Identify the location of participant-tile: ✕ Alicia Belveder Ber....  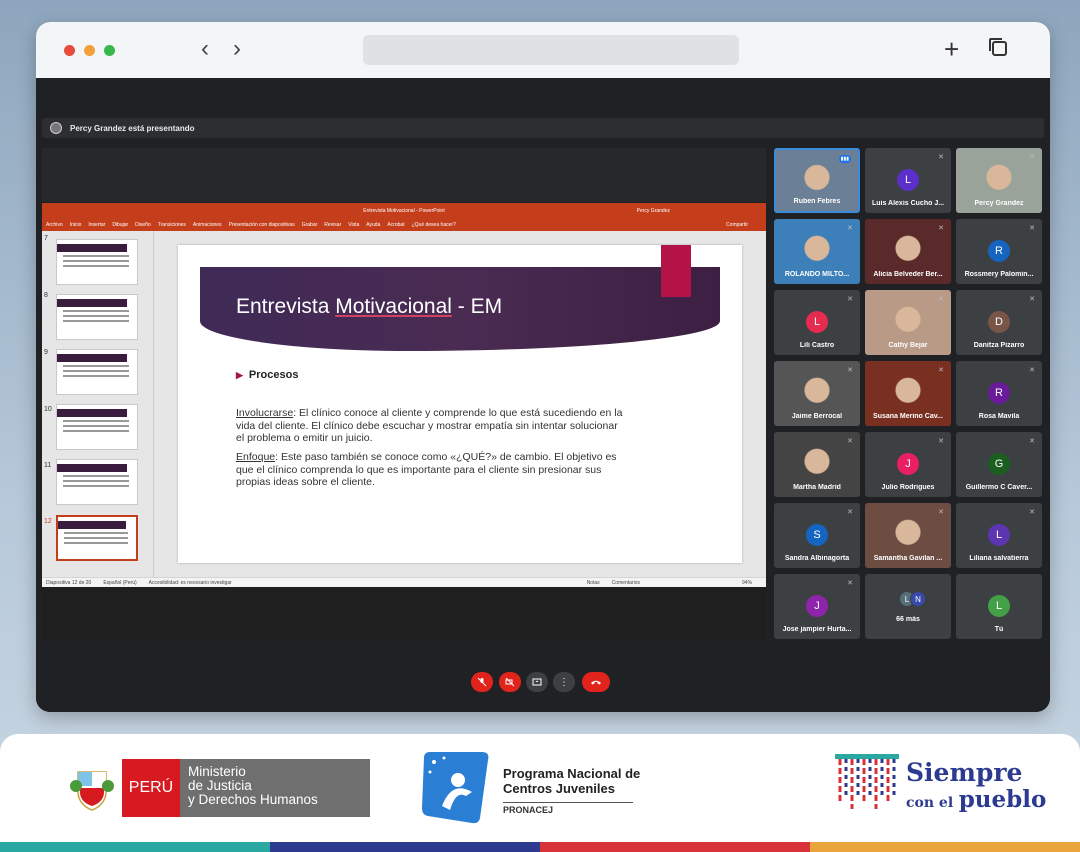
(908, 251).